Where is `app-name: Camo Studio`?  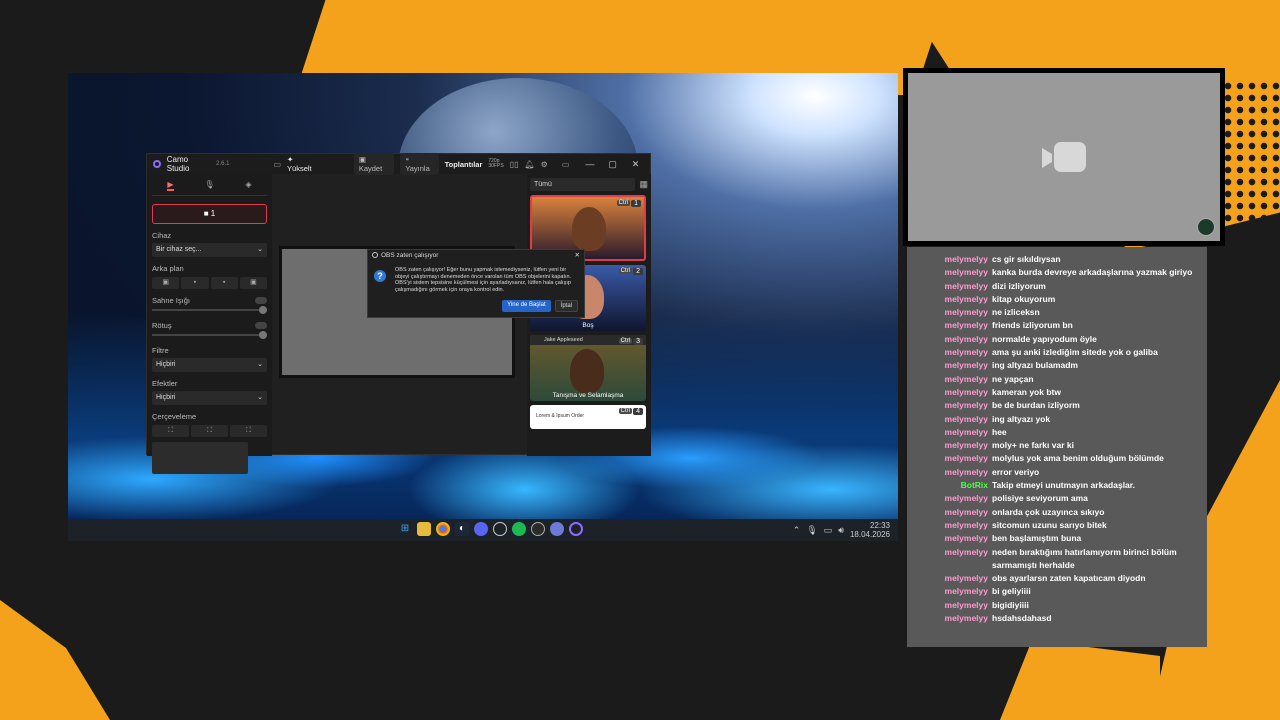 app-name: Camo Studio is located at coordinates (178, 164).